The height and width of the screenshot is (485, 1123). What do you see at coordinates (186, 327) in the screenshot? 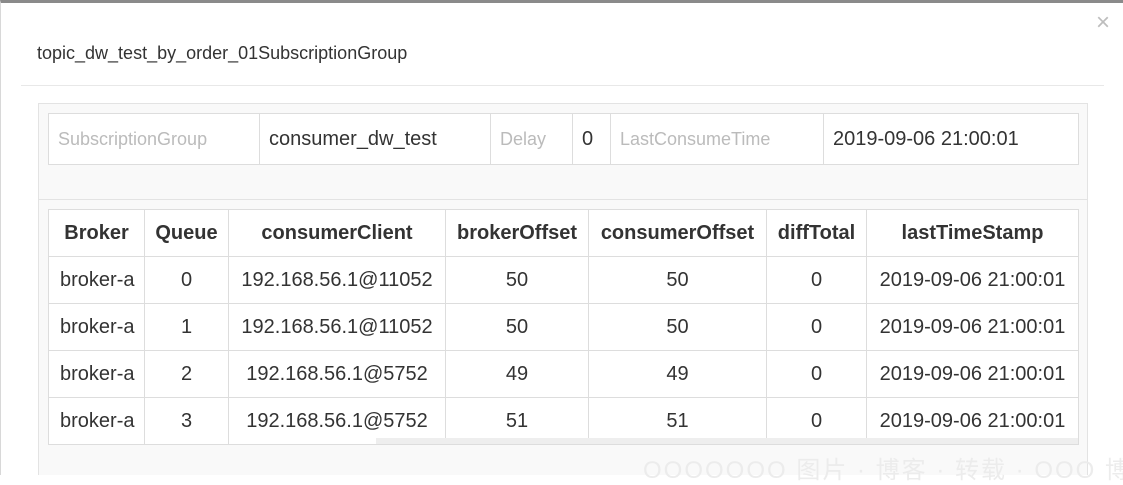
I see `queue-cell: 1` at bounding box center [186, 327].